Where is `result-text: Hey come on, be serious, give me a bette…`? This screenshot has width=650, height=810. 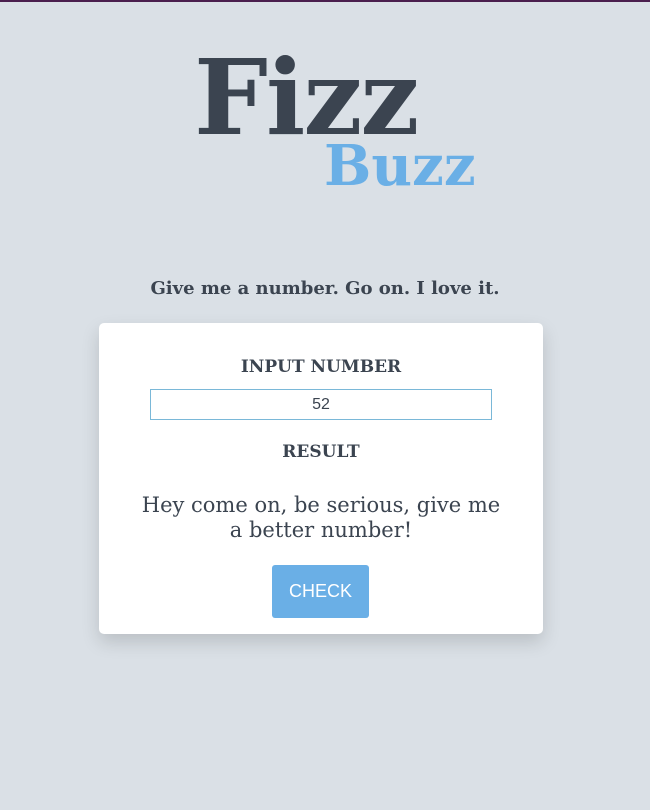
result-text: Hey come on, be serious, give me a bette… is located at coordinates (321, 517).